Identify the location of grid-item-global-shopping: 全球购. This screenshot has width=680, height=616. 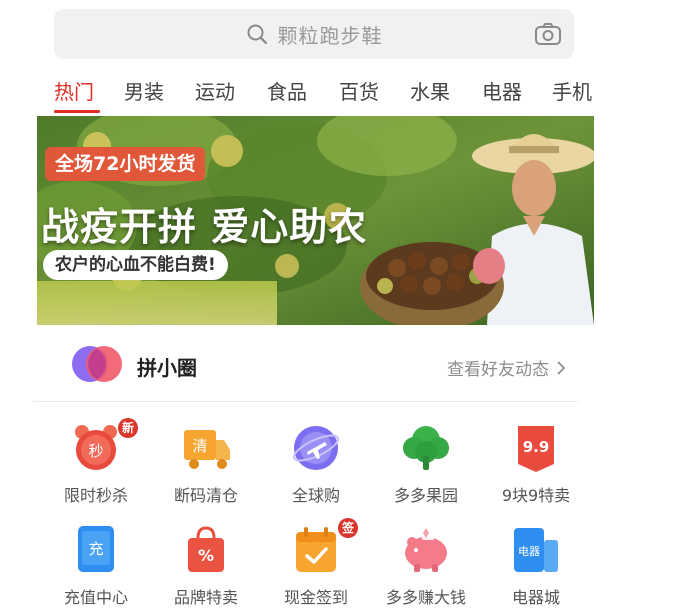
(316, 467).